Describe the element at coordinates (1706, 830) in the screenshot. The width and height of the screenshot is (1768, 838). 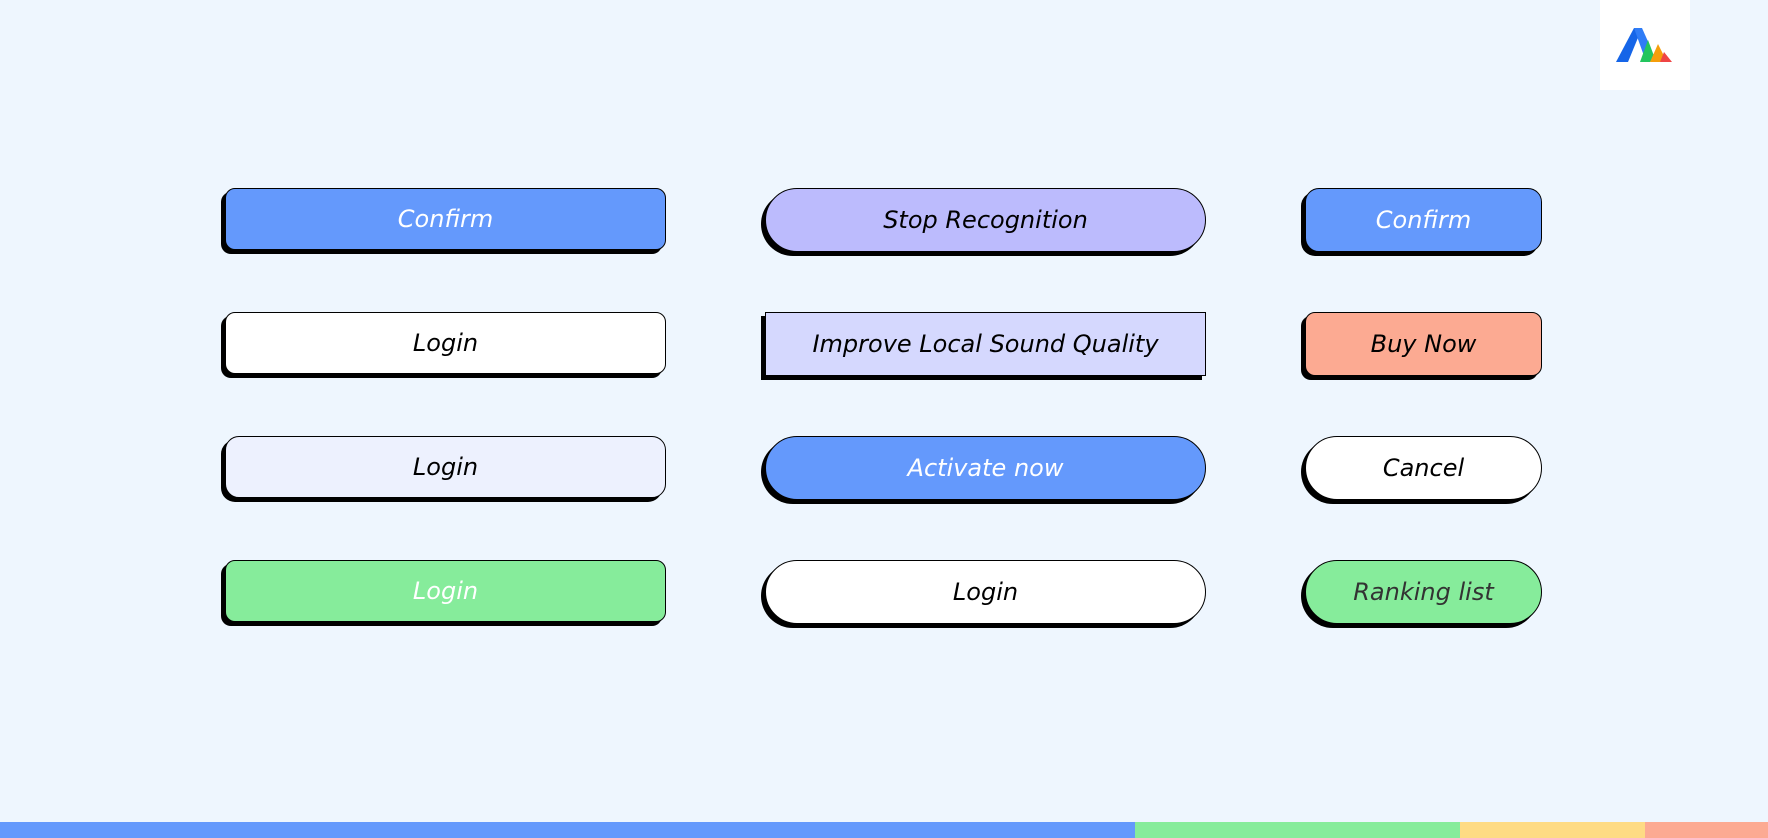
I see `bottom-bar-segment-orange` at that location.